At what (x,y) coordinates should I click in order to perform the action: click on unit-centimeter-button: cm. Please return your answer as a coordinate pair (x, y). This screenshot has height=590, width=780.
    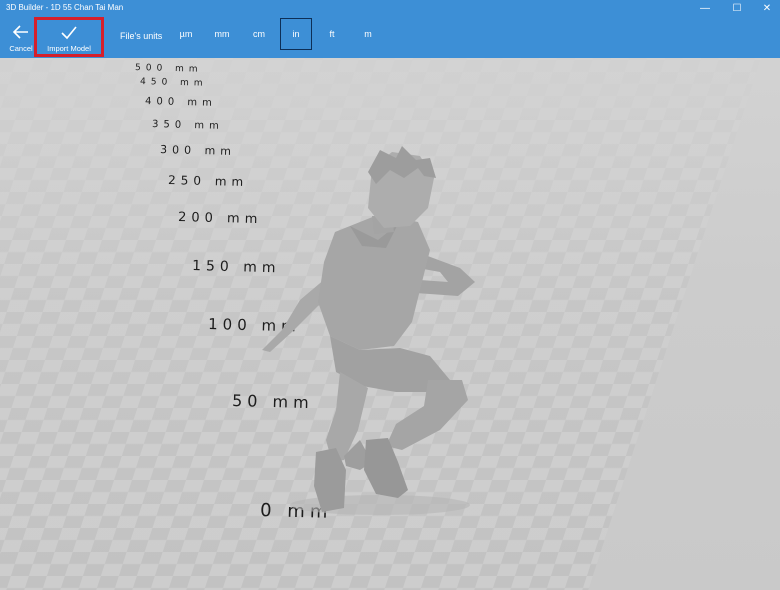
    Looking at the image, I should click on (259, 34).